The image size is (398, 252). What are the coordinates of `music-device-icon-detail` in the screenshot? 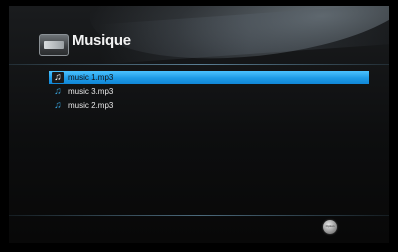 It's located at (54, 45).